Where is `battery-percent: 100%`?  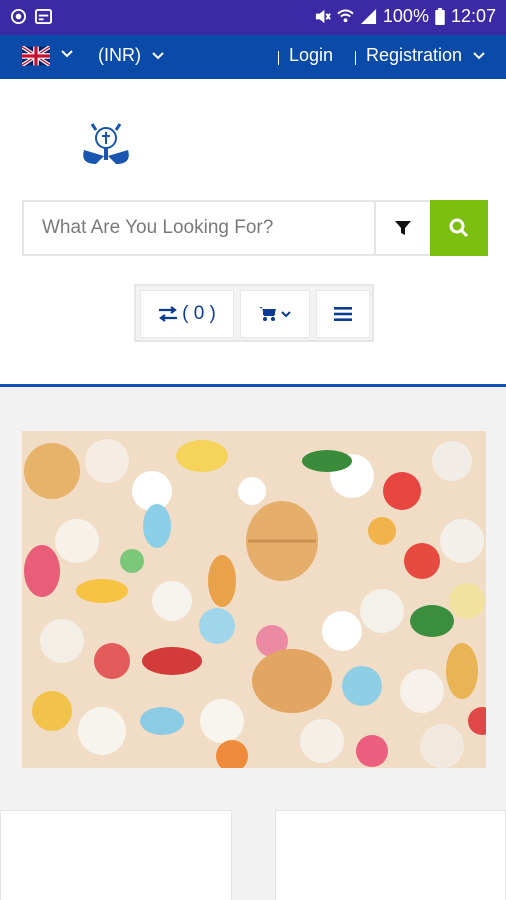
battery-percent: 100% is located at coordinates (405, 16).